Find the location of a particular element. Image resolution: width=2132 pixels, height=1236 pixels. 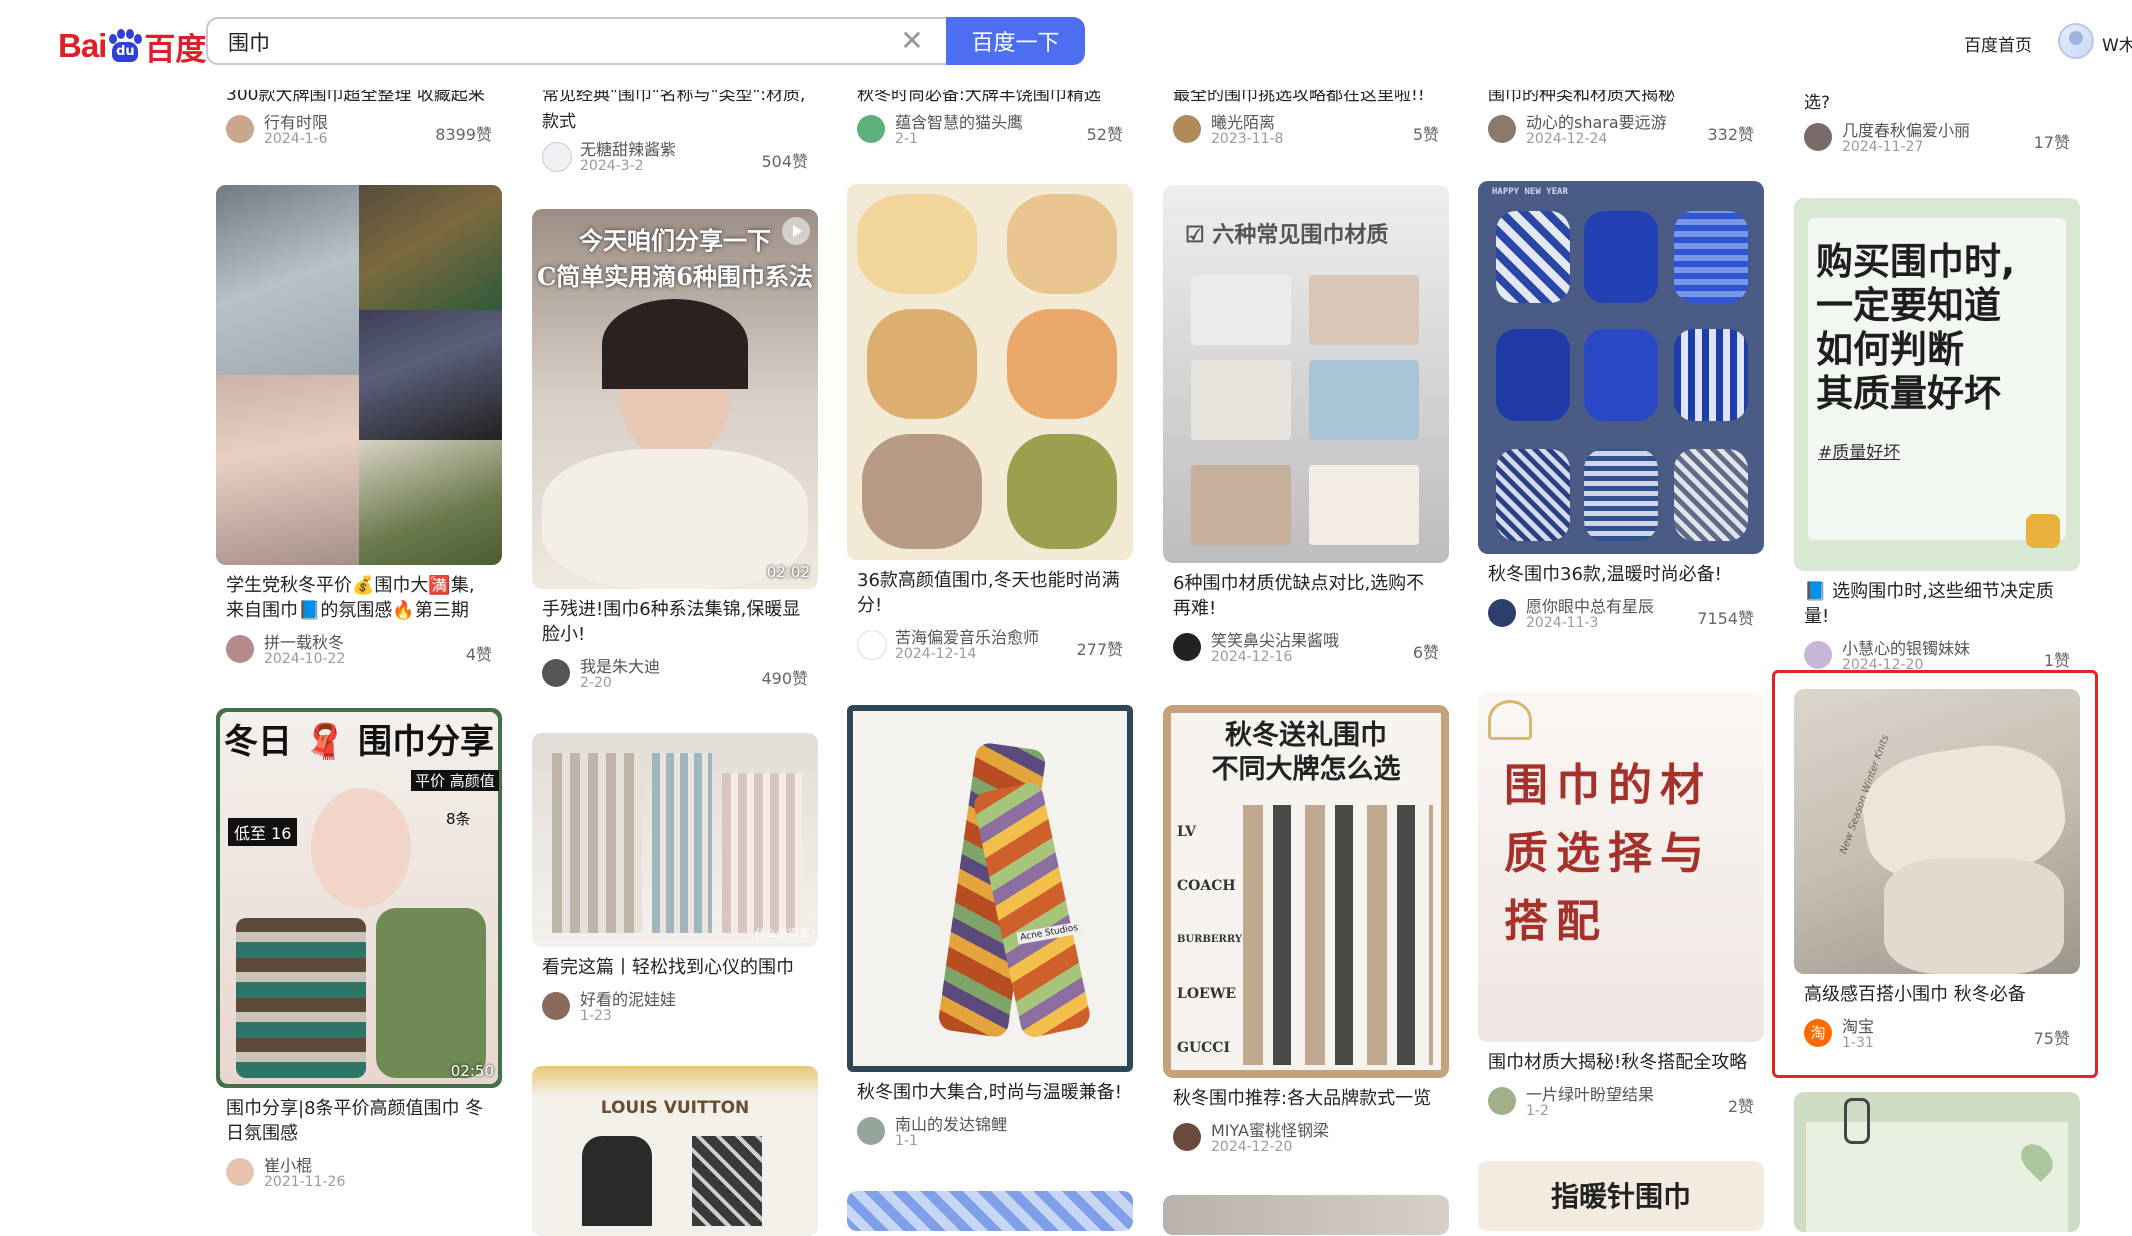

card-image: 冬日 🧣 围巾分享 平价 高颜值 8条 低至 16 02:50 is located at coordinates (359, 898).